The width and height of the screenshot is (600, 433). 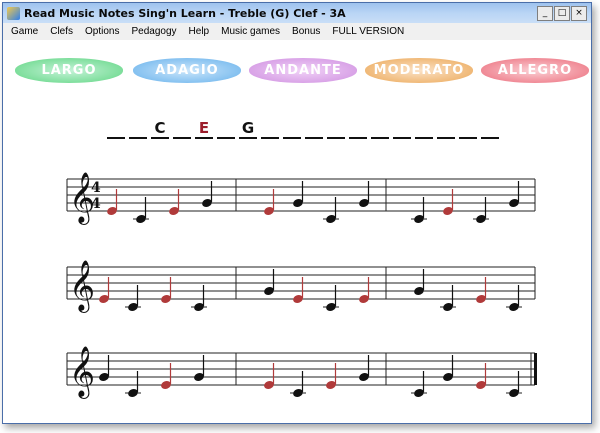 What do you see at coordinates (96, 204) in the screenshot?
I see `time-signature-bottom: 4` at bounding box center [96, 204].